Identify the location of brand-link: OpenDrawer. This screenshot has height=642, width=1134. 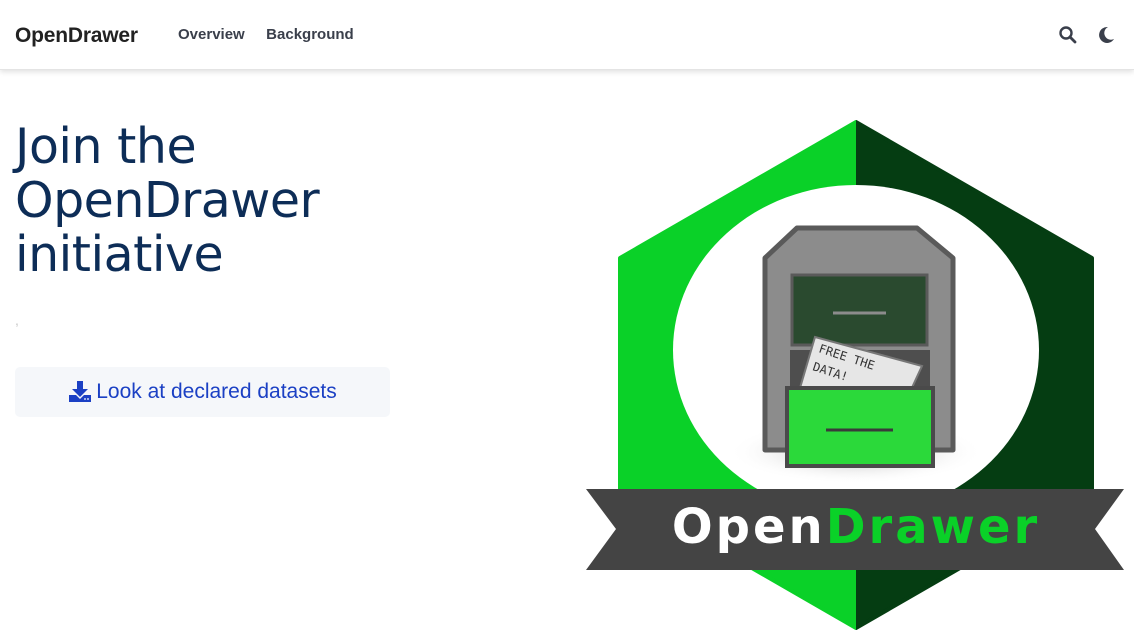
(76, 36).